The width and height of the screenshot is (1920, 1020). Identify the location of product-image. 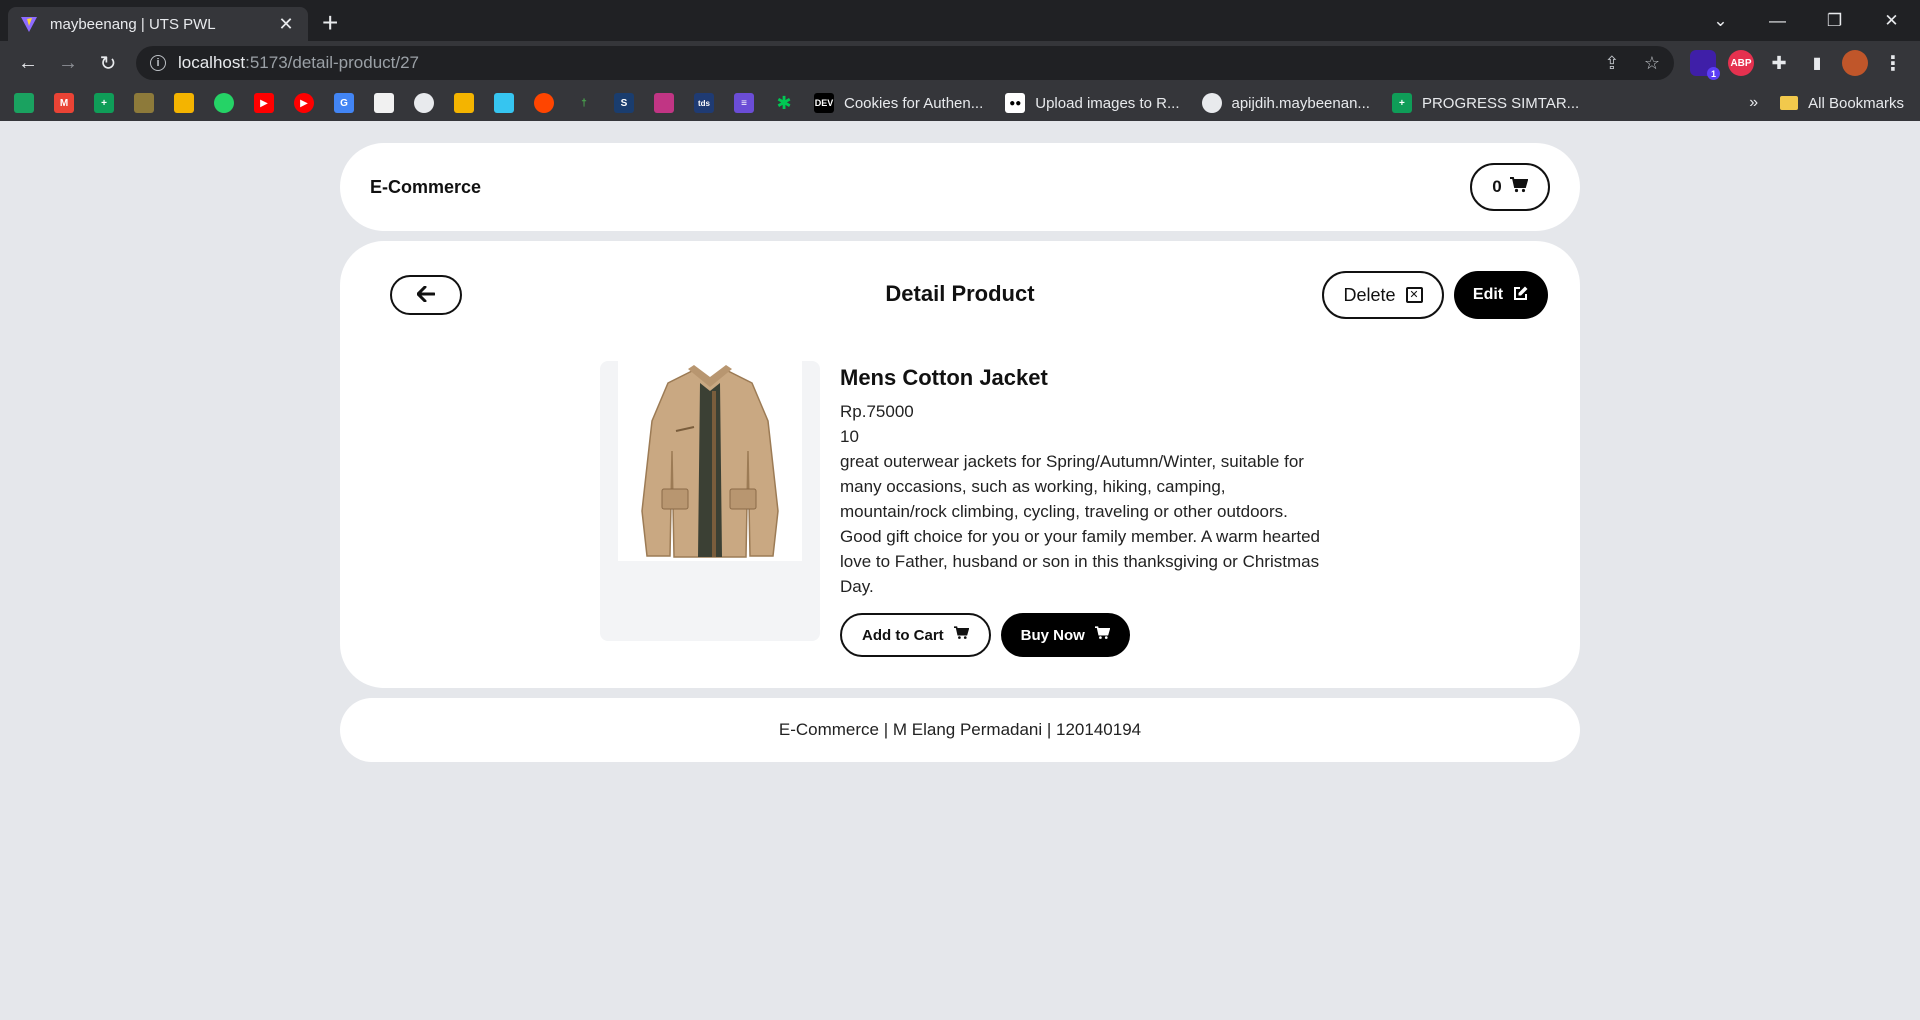
(710, 461).